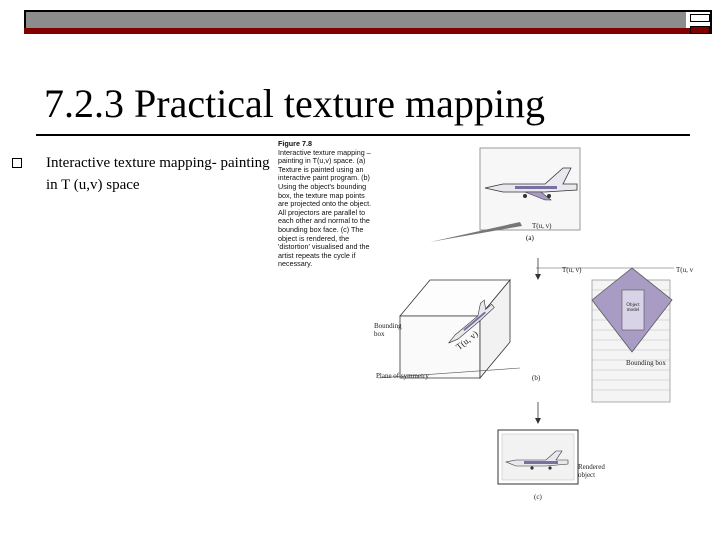 This screenshot has width=720, height=540. I want to click on header-square-top, so click(700, 18).